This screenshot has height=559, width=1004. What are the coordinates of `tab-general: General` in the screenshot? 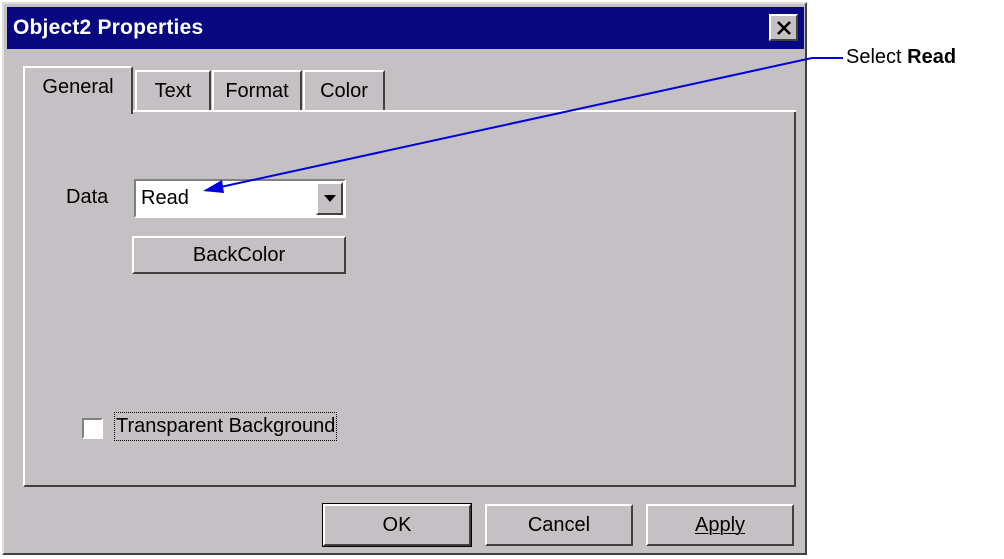 It's located at (78, 90).